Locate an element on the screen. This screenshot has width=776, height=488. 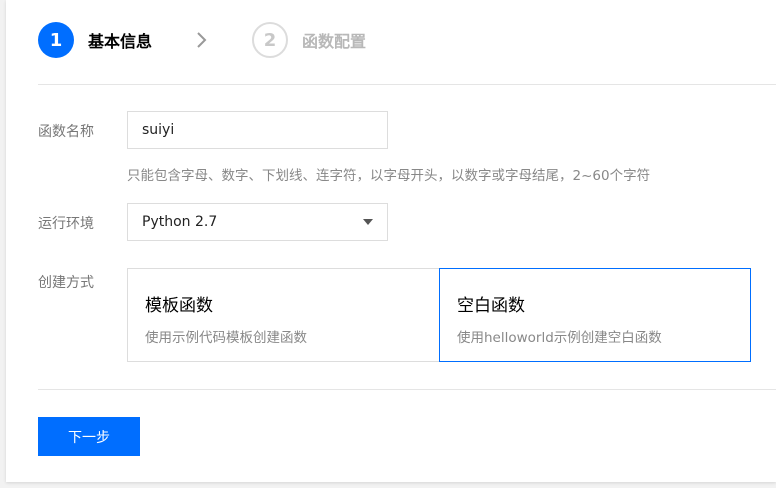
template-function-title: 模板函数 is located at coordinates (179, 306).